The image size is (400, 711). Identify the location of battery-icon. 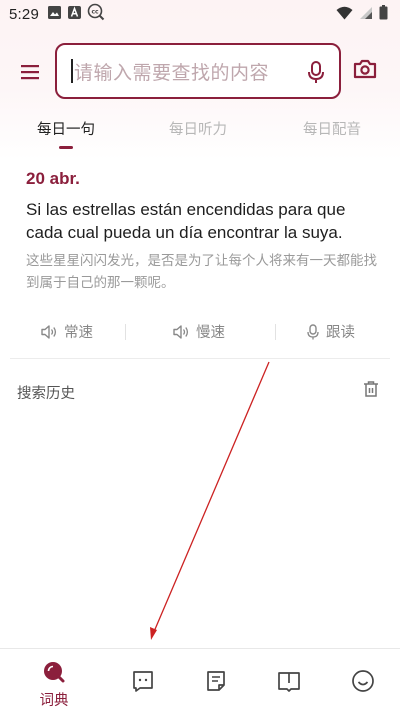
(383, 14).